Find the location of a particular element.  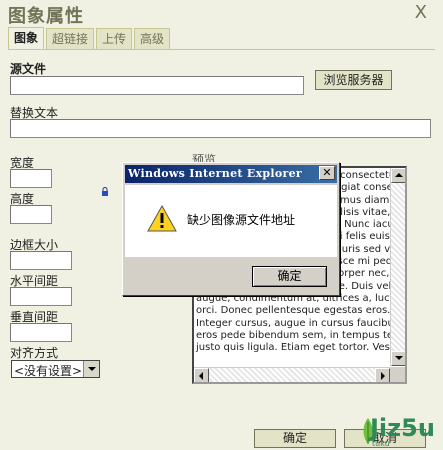

source-label: 源文件 is located at coordinates (28, 69).